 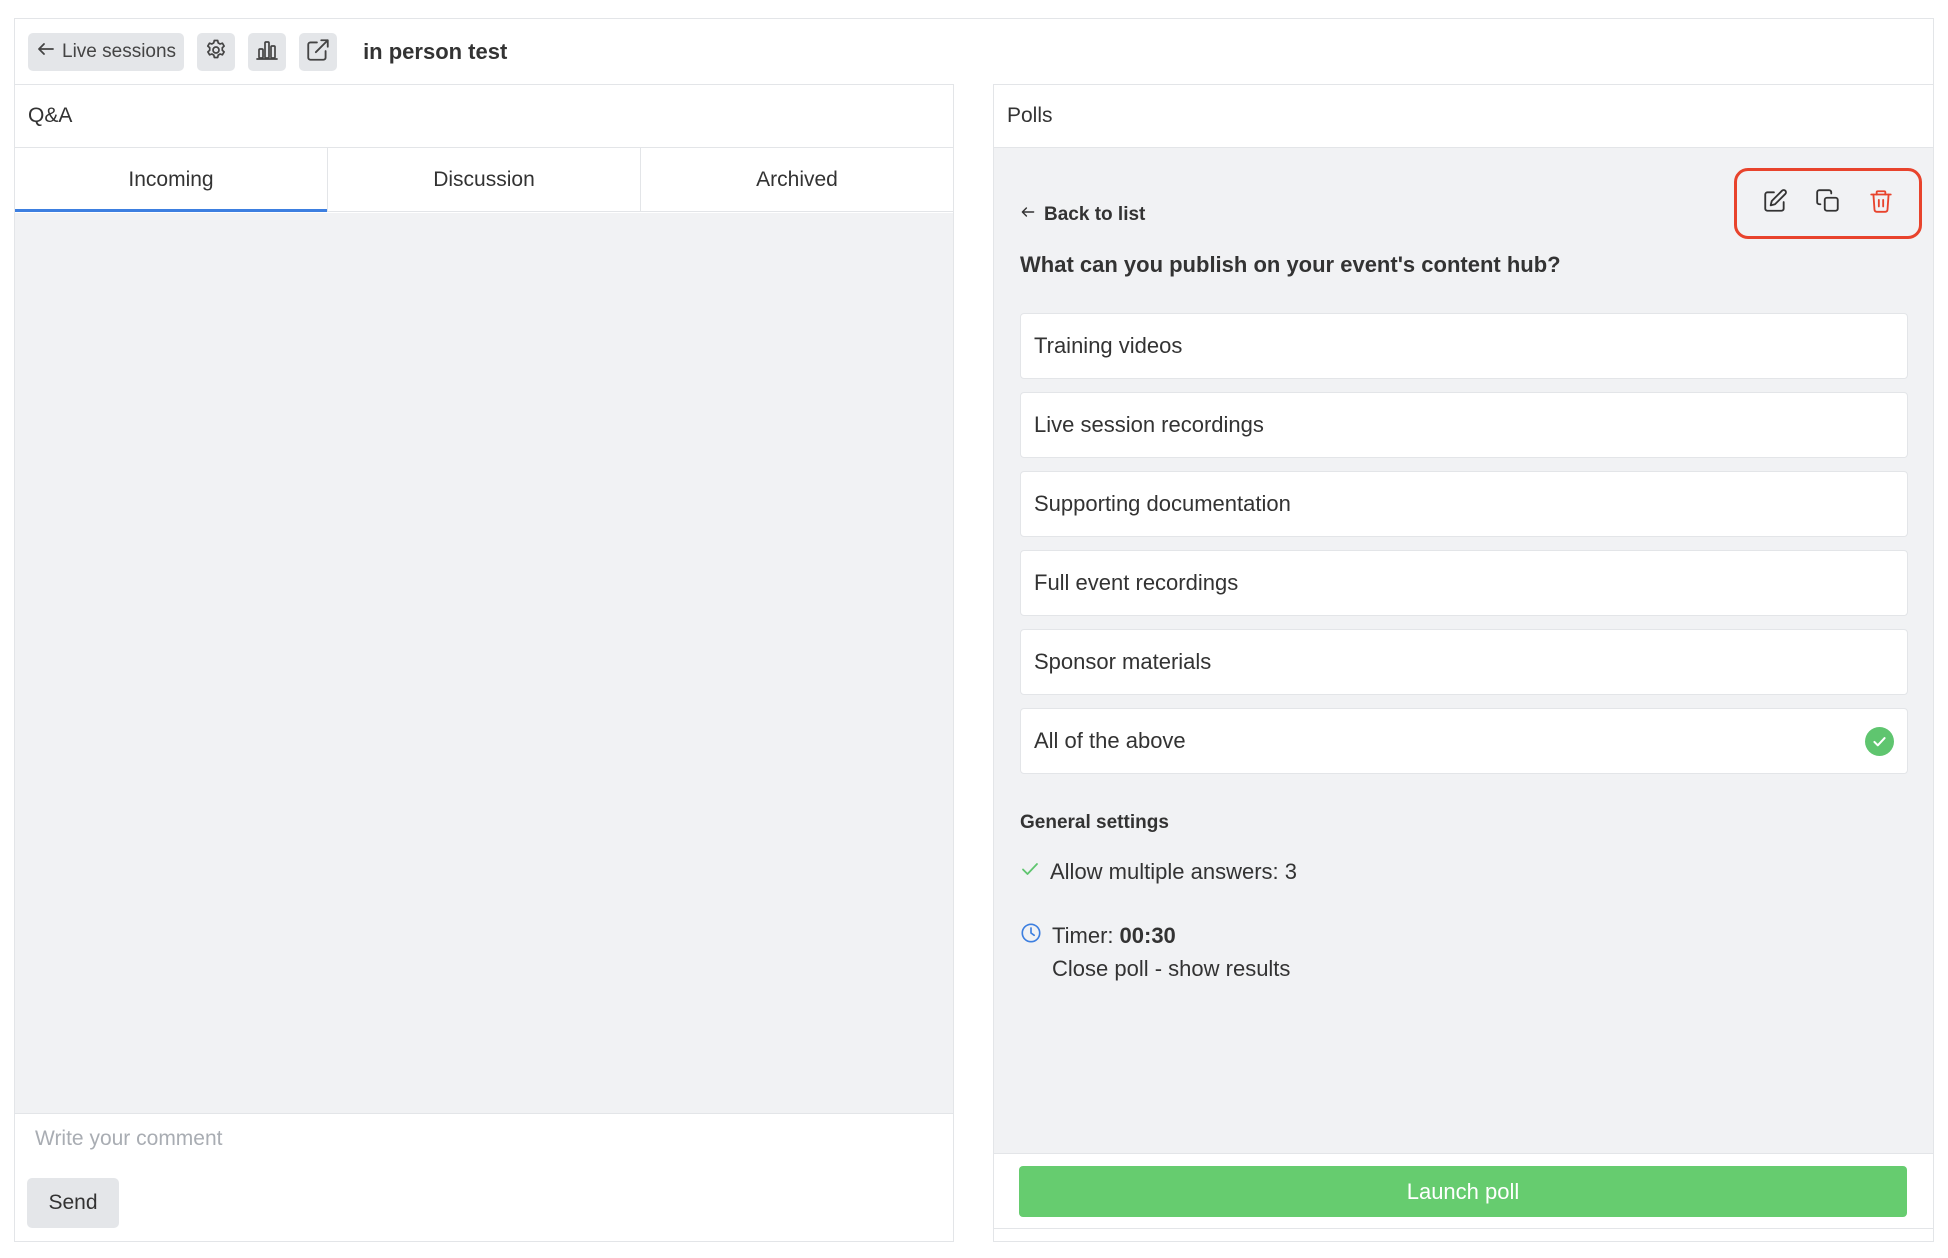 I want to click on poll-option-correct: All of the above, so click(x=1464, y=741).